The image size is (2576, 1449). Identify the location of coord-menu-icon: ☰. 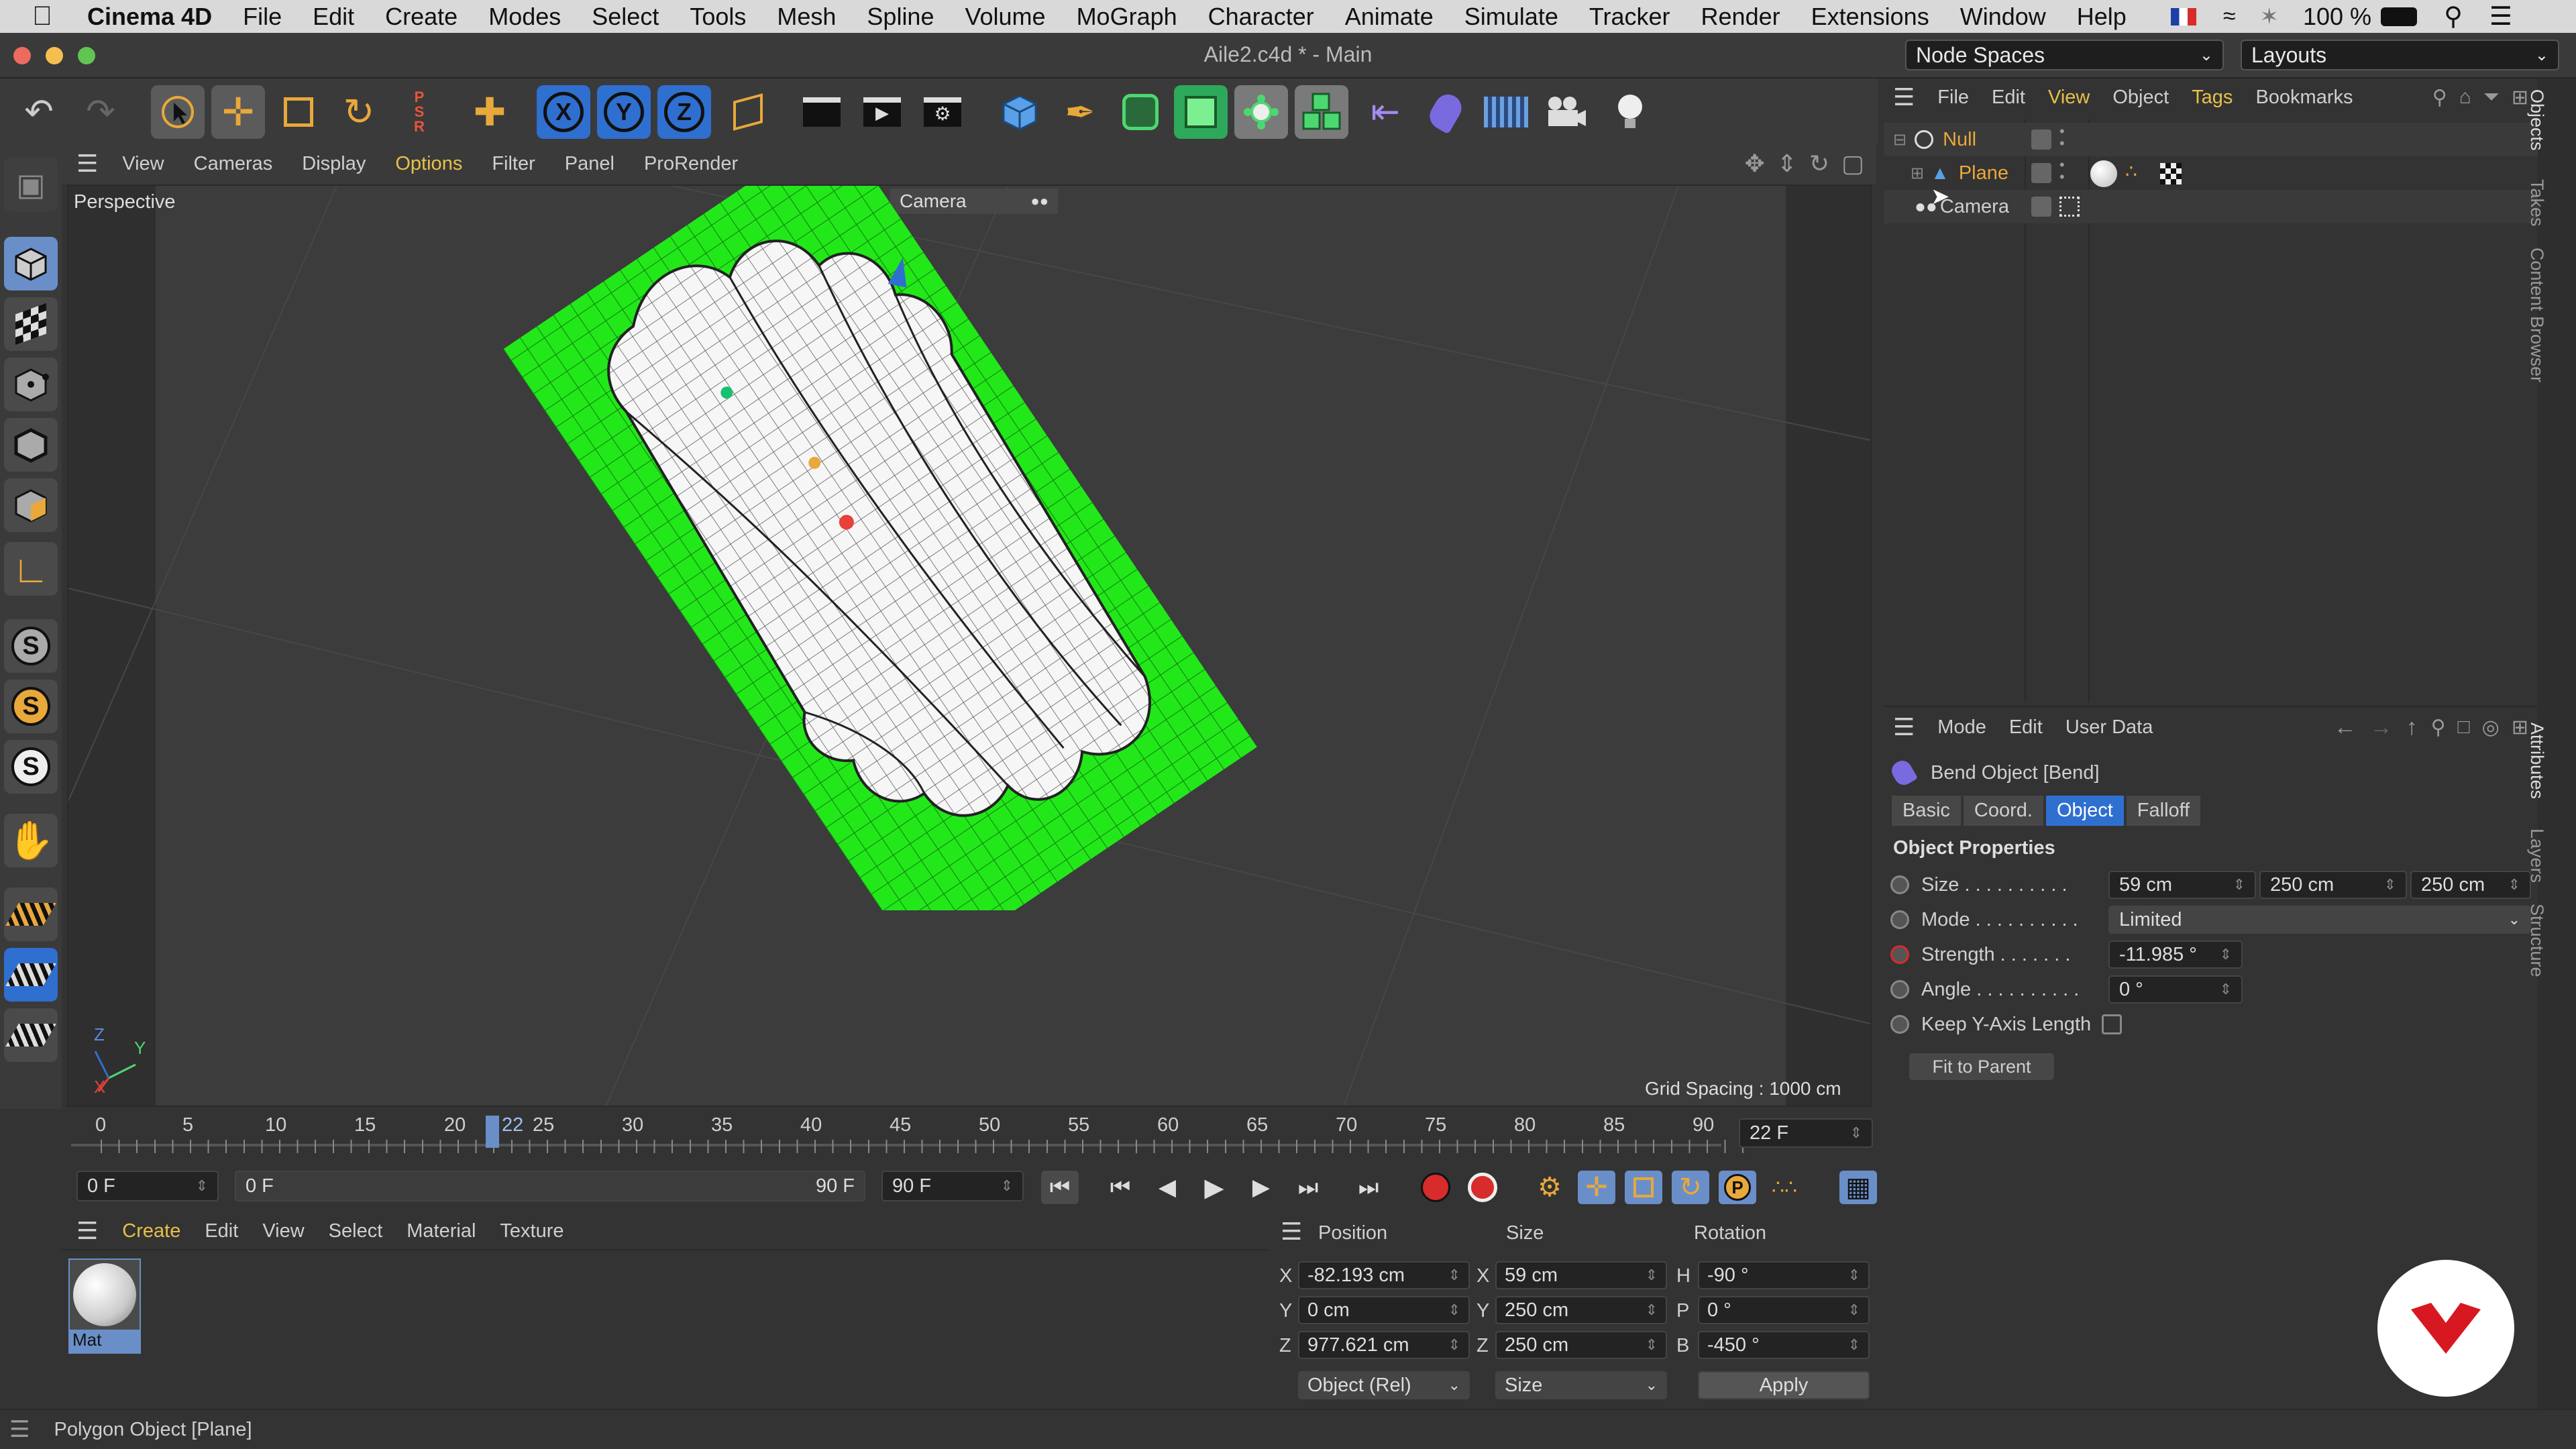
(1291, 1232).